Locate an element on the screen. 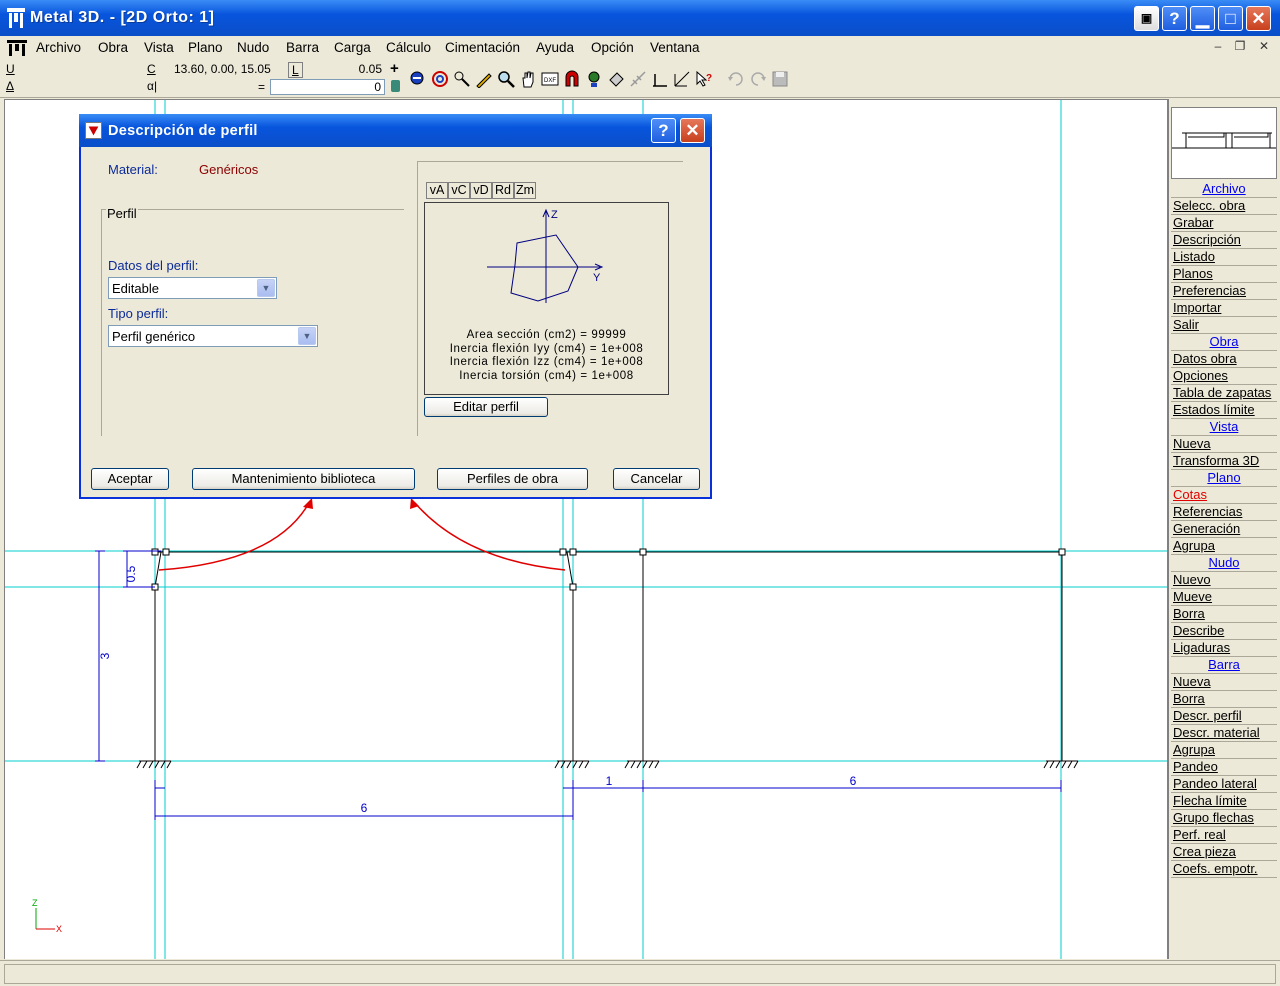 Image resolution: width=1280 pixels, height=986 pixels. l-value: 0.05 is located at coordinates (345, 70).